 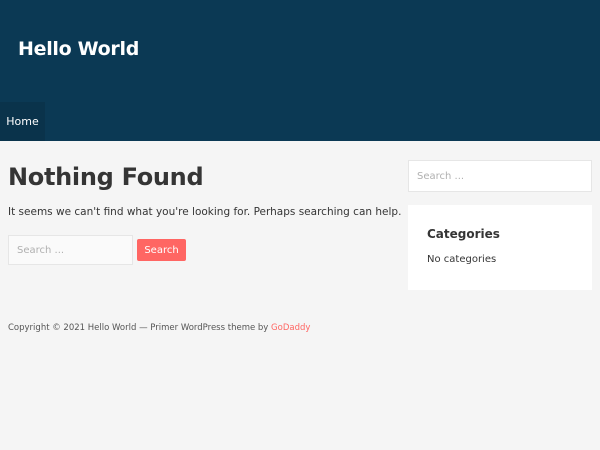 I want to click on nav-item-home: Home, so click(x=22, y=121).